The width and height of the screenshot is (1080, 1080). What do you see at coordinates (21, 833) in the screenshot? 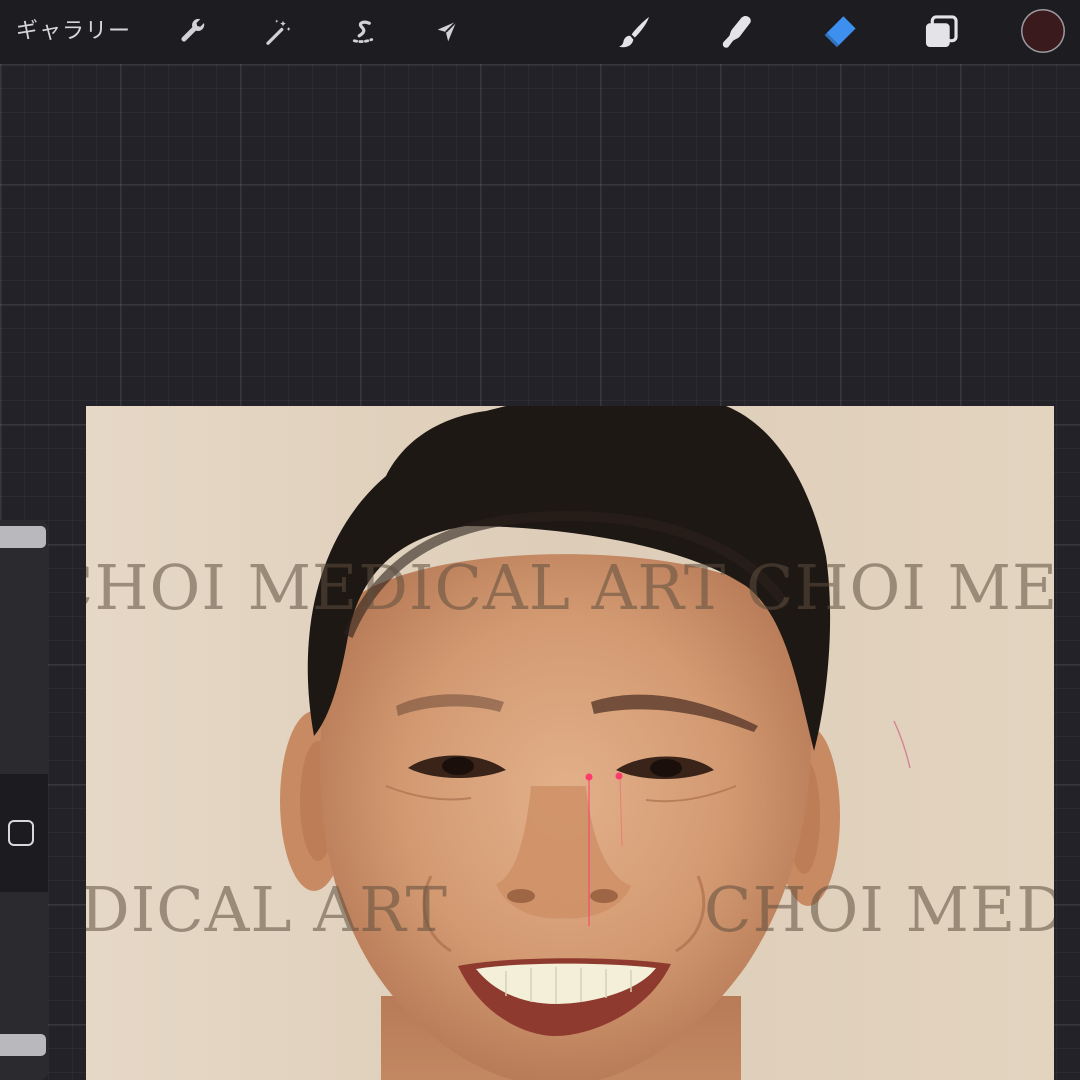
I see `square-outline-icon` at bounding box center [21, 833].